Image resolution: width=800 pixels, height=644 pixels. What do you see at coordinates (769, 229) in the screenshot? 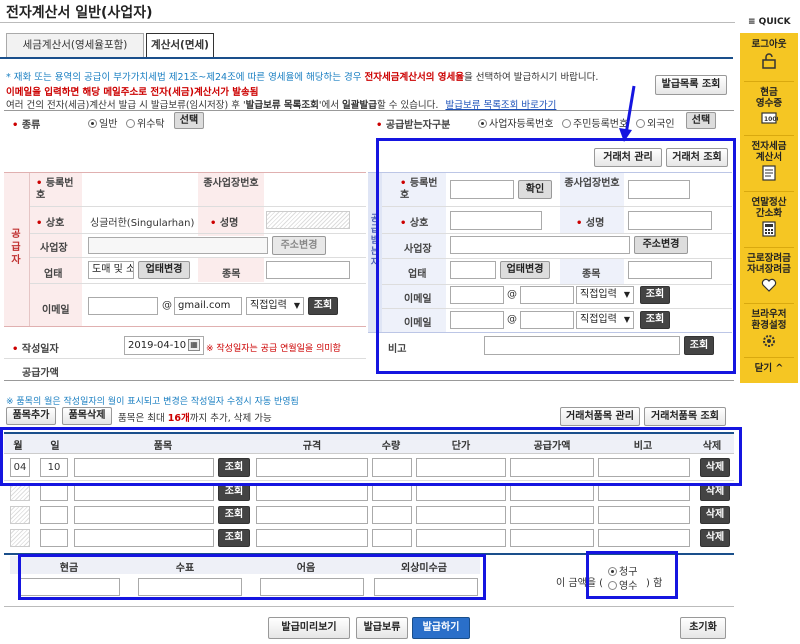
I see `calculator-icon` at bounding box center [769, 229].